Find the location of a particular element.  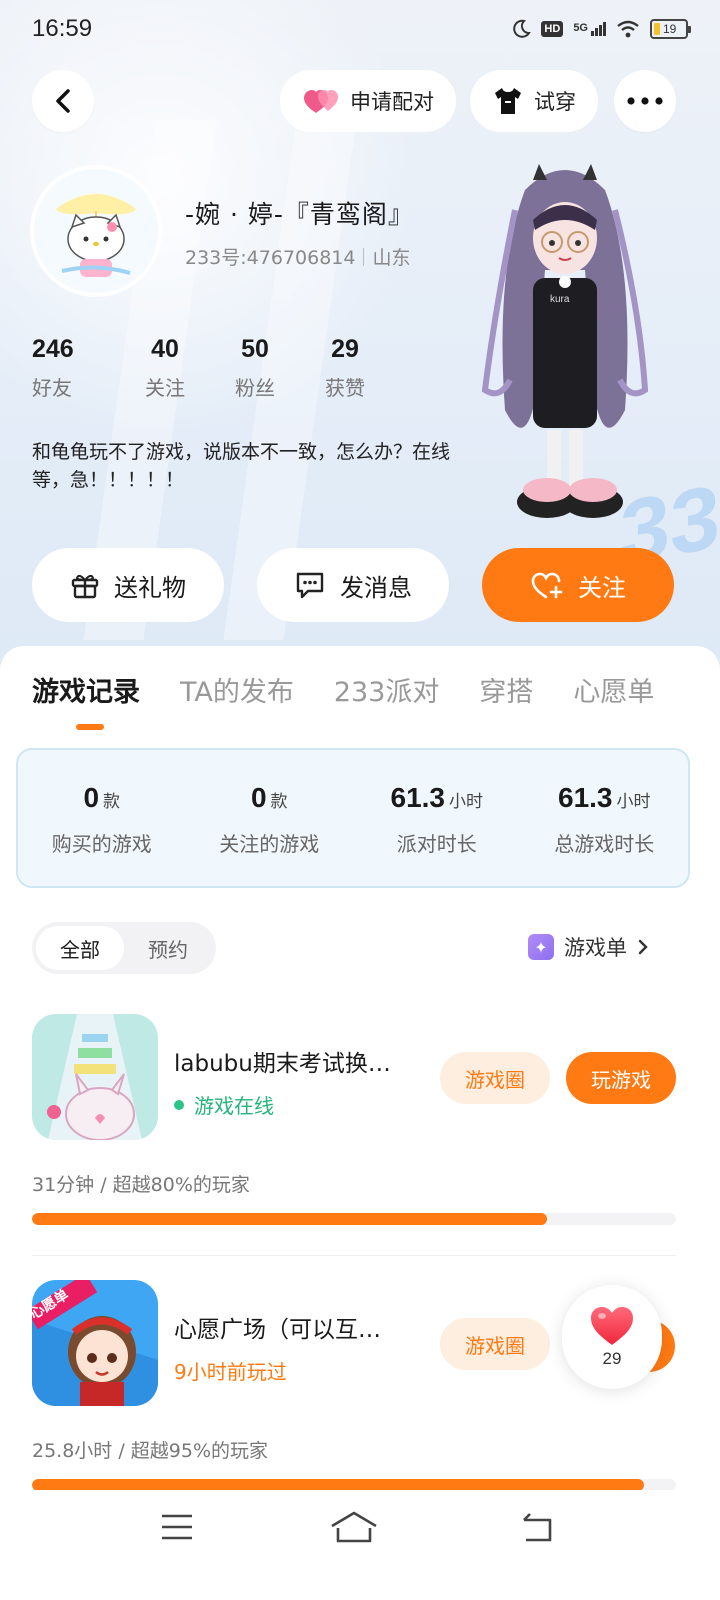

status-time: 16:59 is located at coordinates (62, 28).